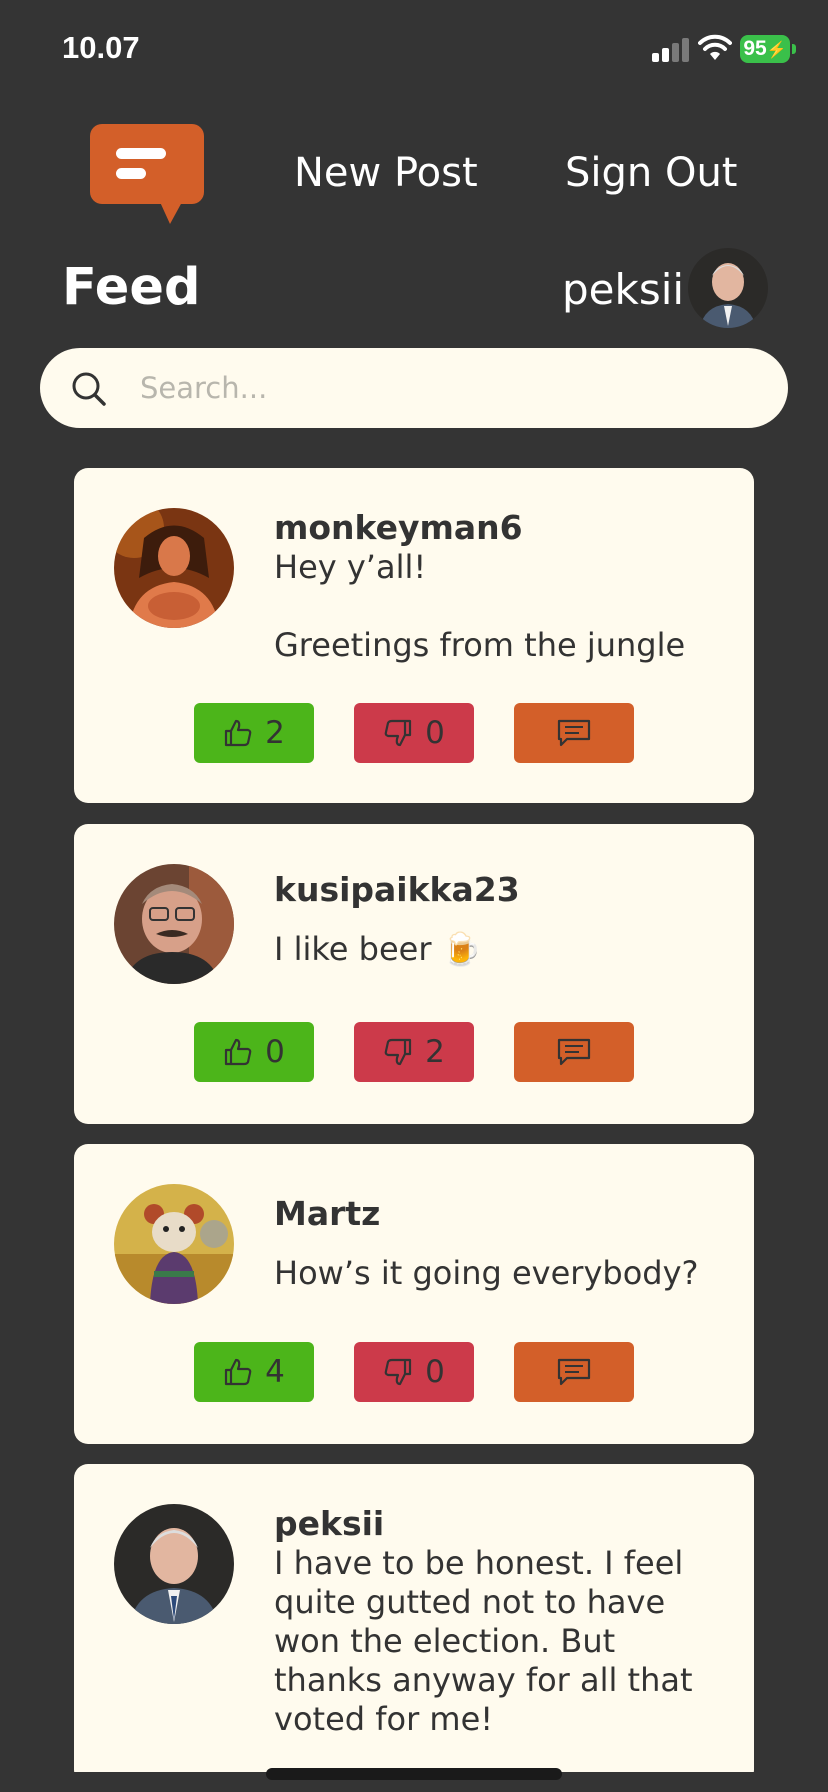 This screenshot has height=1792, width=828. I want to click on post-actions: 2 0, so click(414, 733).